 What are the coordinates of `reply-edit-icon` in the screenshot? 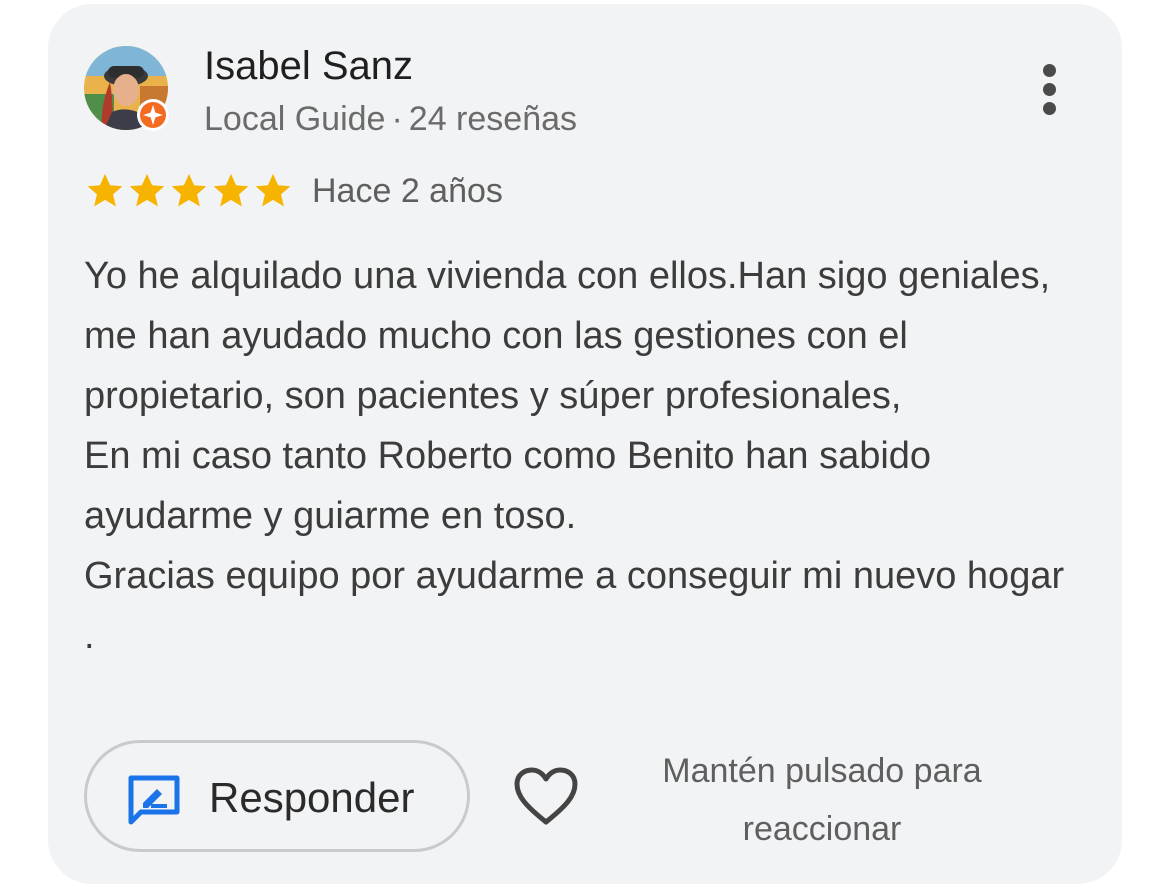 It's located at (154, 800).